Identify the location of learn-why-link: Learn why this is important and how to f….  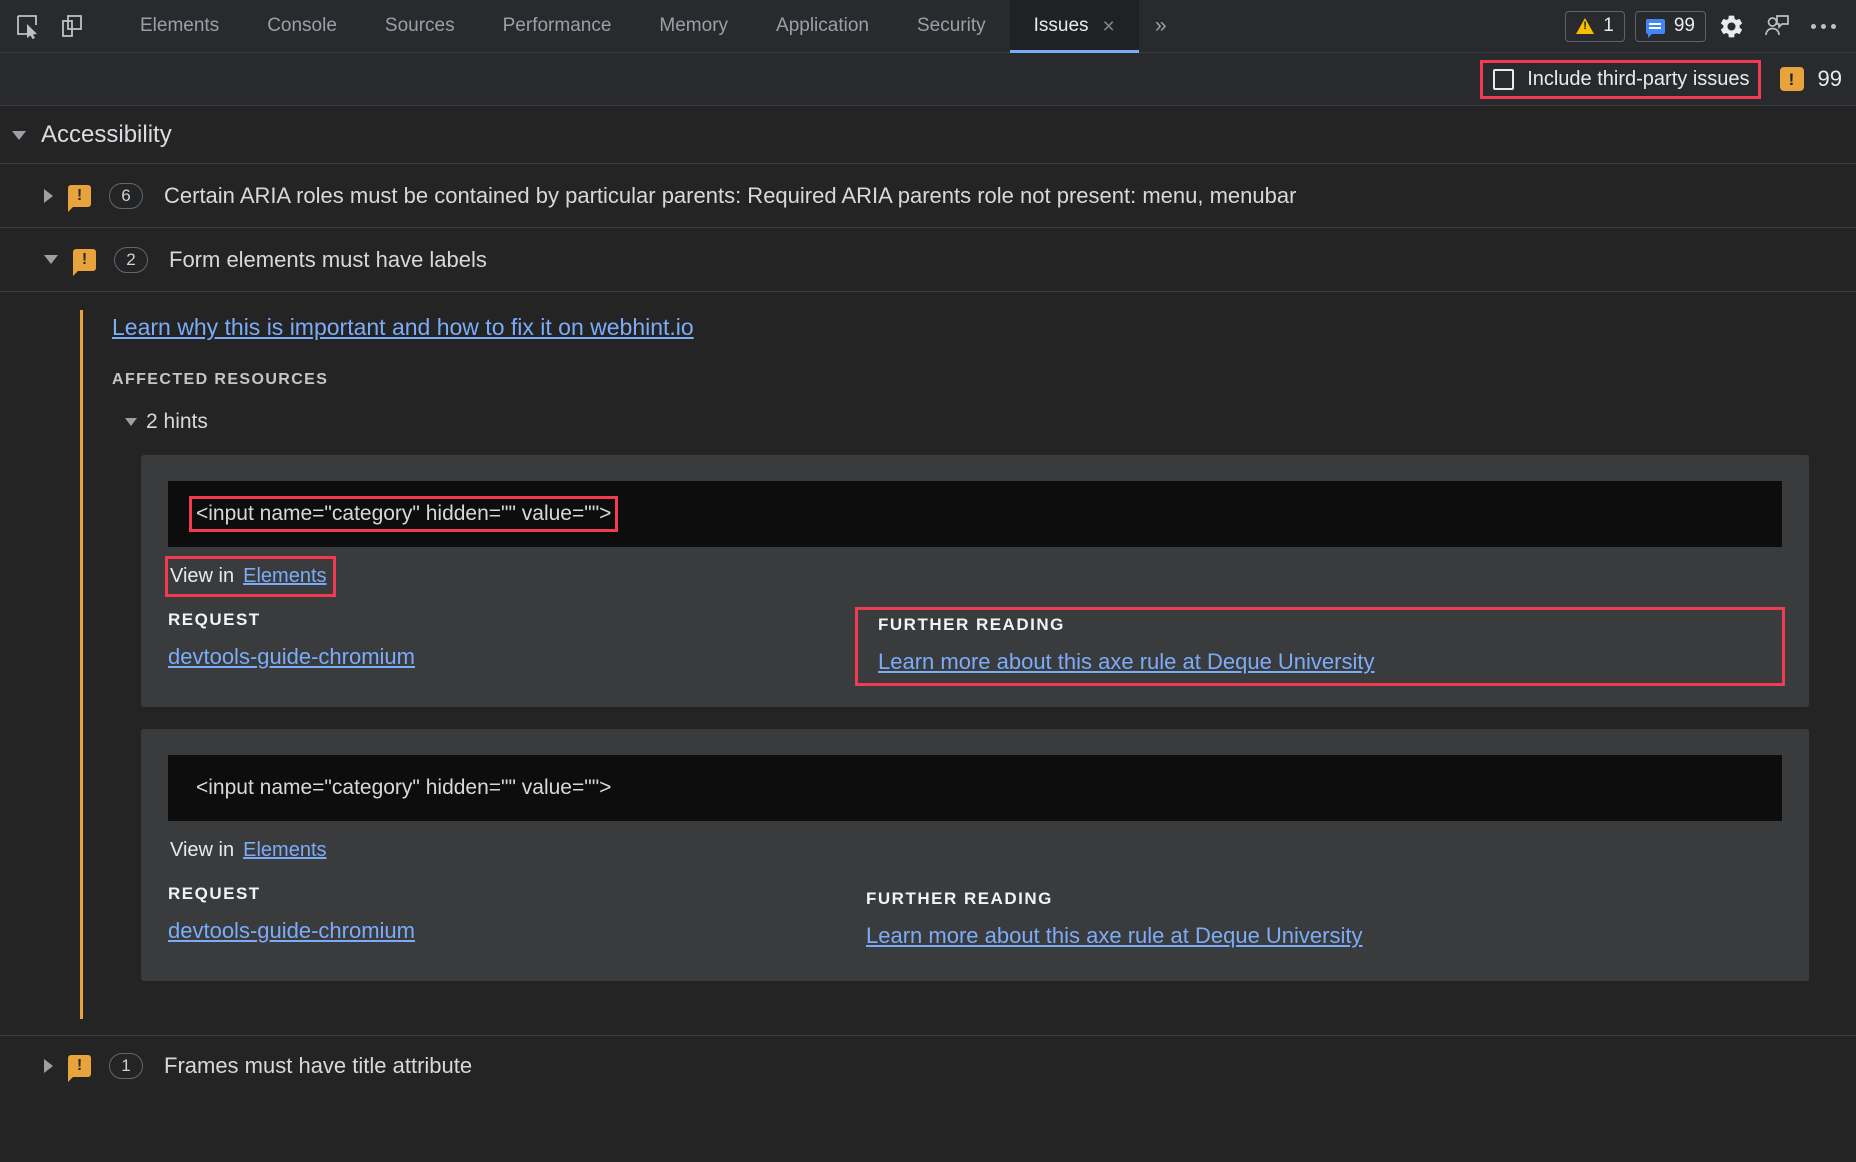
(403, 327).